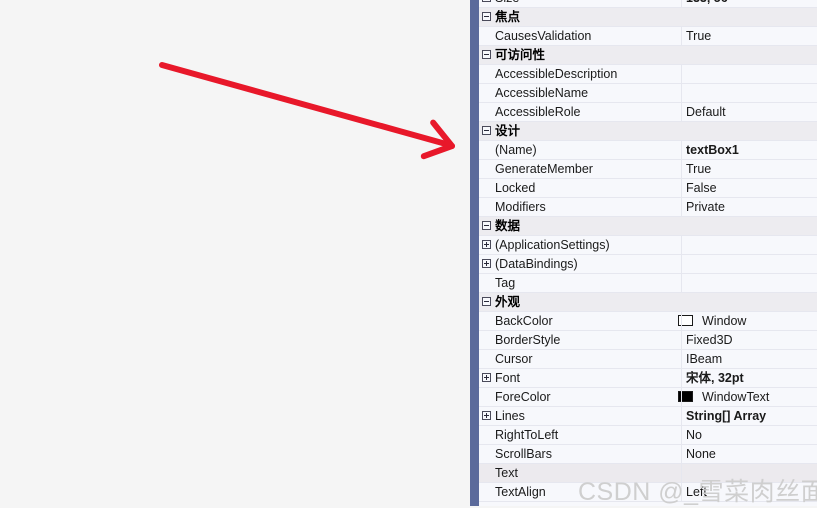 The height and width of the screenshot is (508, 817). Describe the element at coordinates (751, 378) in the screenshot. I see `property-value: 宋体, 32pt` at that location.